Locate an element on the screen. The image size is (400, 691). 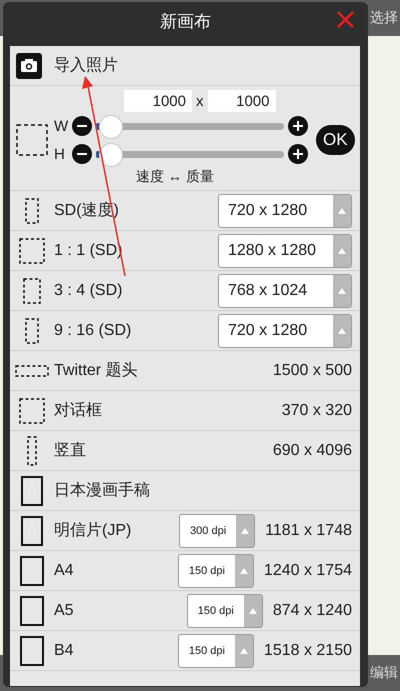
preset-name: 明信片(JP) is located at coordinates (117, 530).